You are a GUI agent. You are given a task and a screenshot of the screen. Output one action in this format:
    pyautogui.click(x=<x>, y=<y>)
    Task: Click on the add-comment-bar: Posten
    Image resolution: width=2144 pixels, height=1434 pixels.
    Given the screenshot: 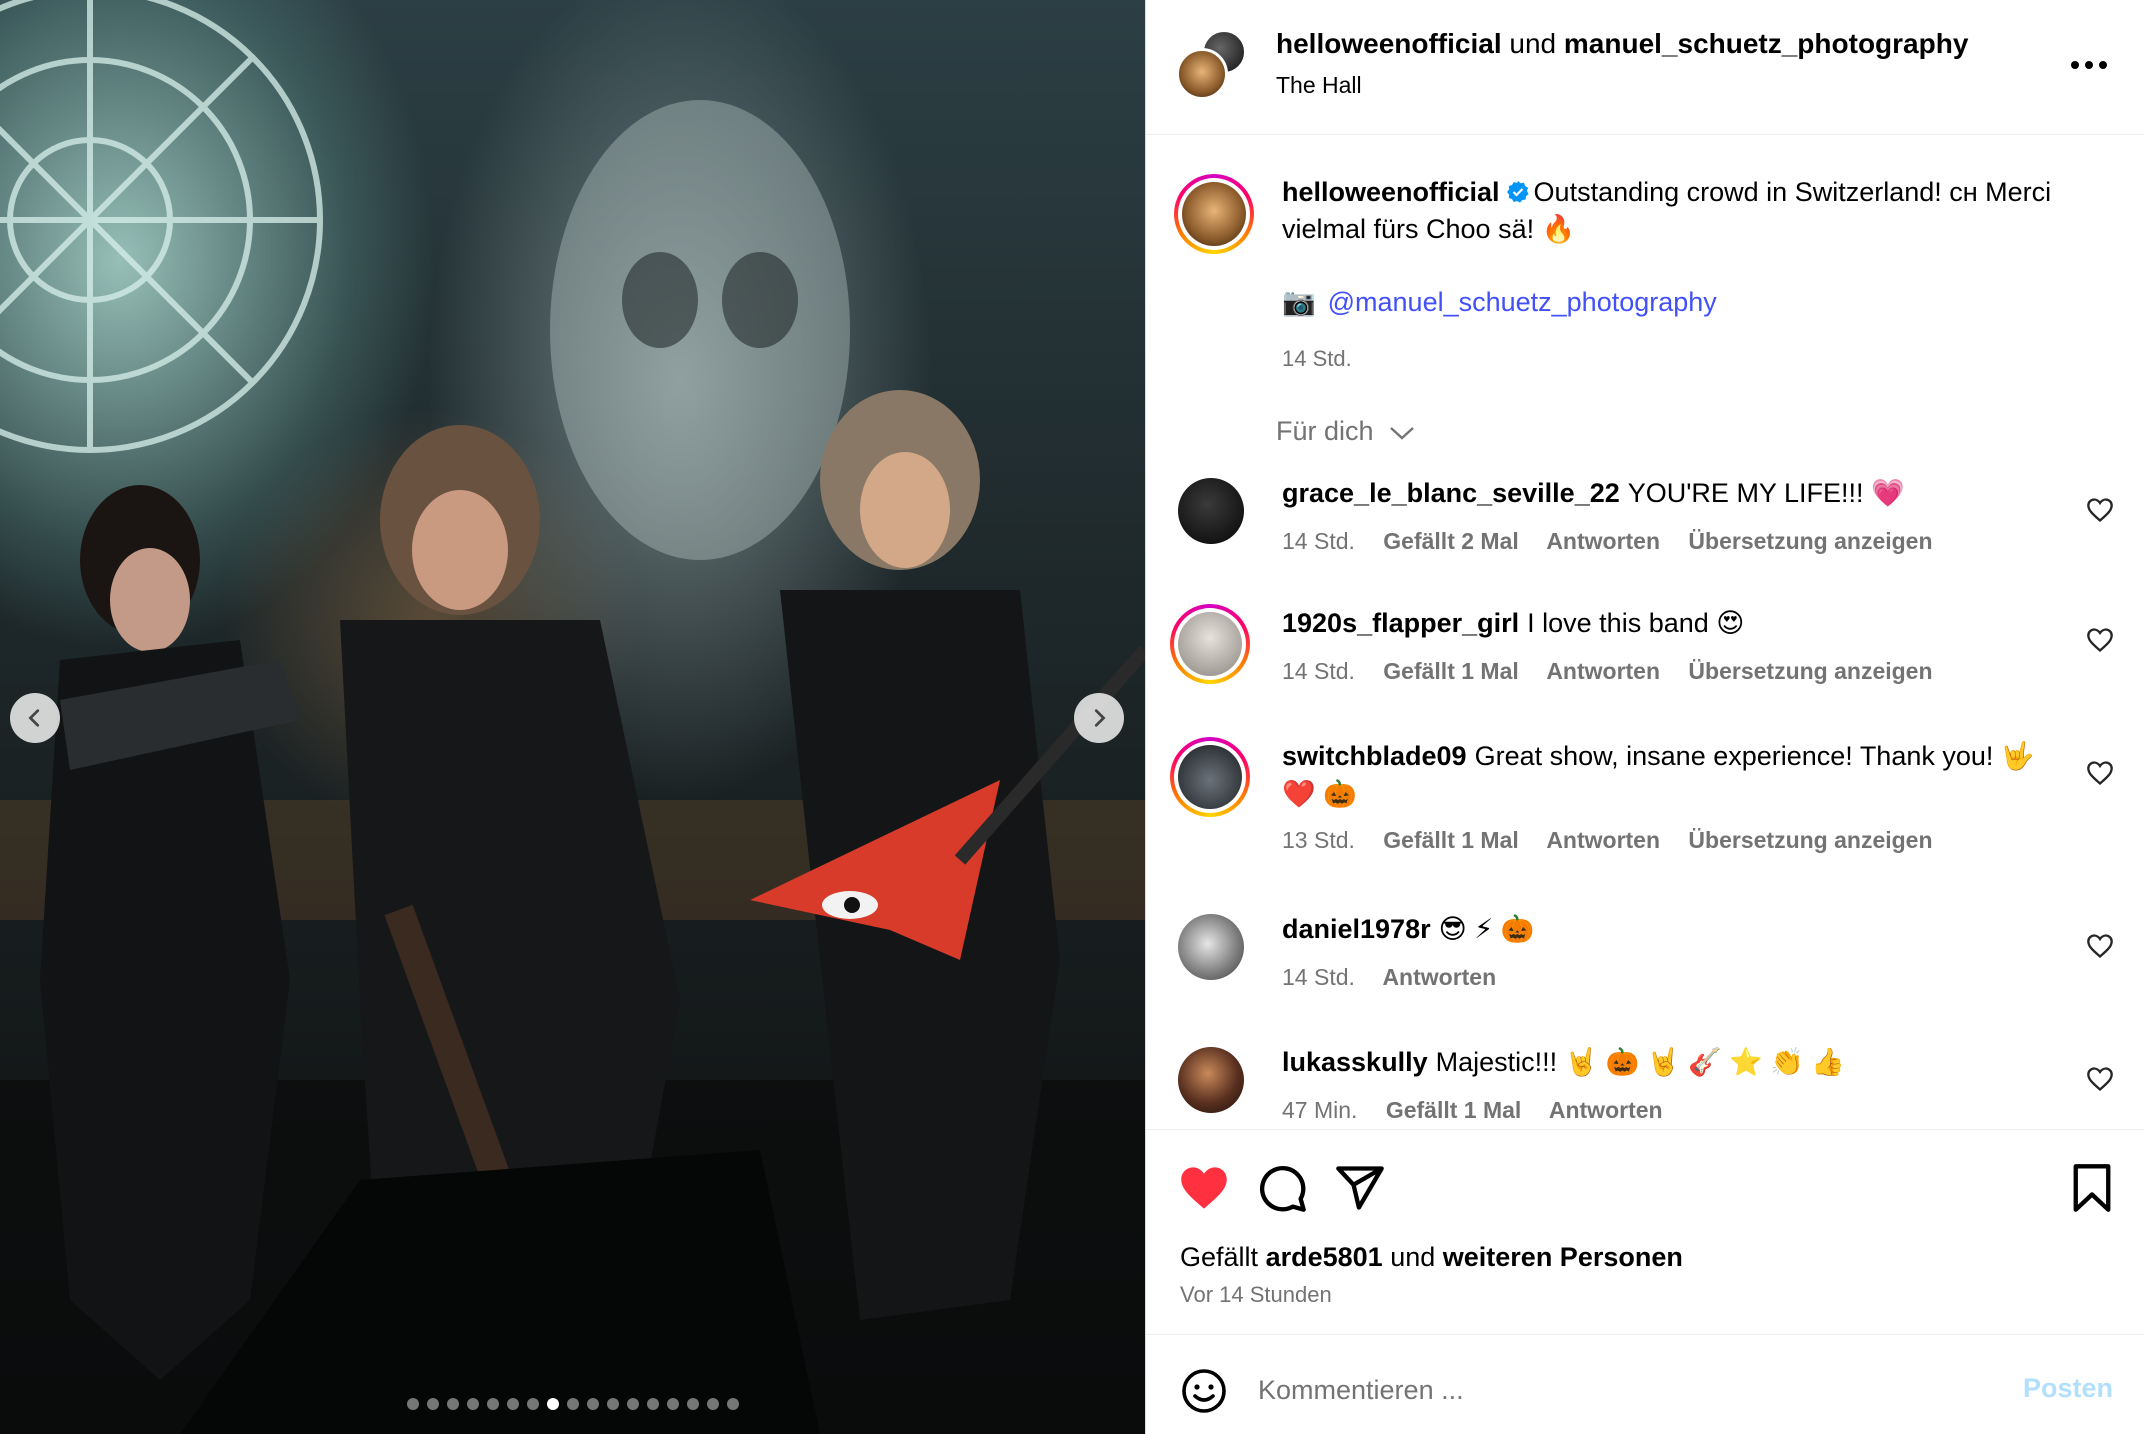 What is the action you would take?
    pyautogui.click(x=1645, y=1384)
    